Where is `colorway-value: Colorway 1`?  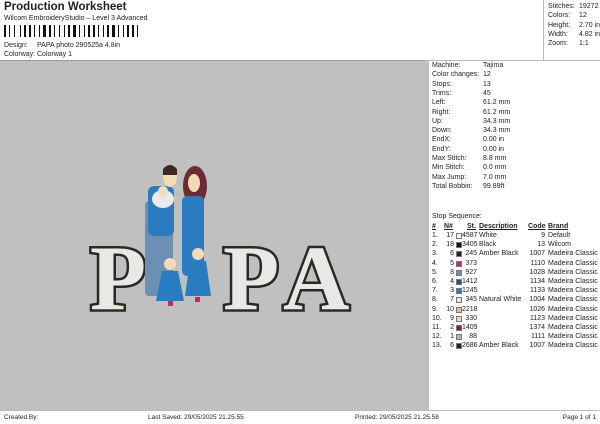 colorway-value: Colorway 1 is located at coordinates (55, 54).